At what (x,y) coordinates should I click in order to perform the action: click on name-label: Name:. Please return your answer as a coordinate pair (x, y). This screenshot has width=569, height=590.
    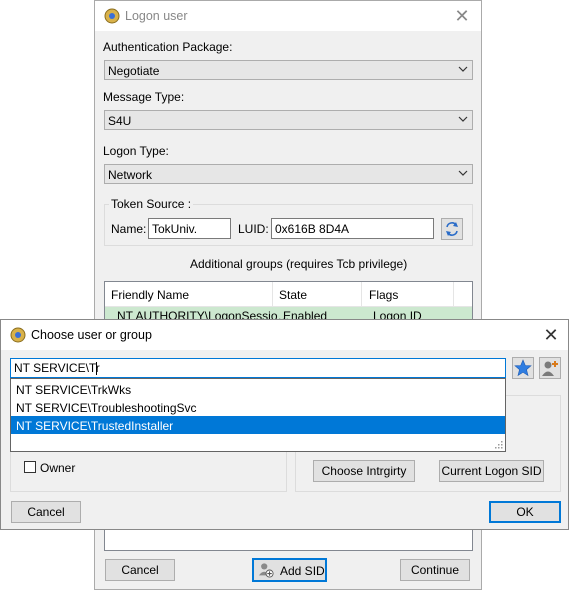
    Looking at the image, I should click on (129, 229).